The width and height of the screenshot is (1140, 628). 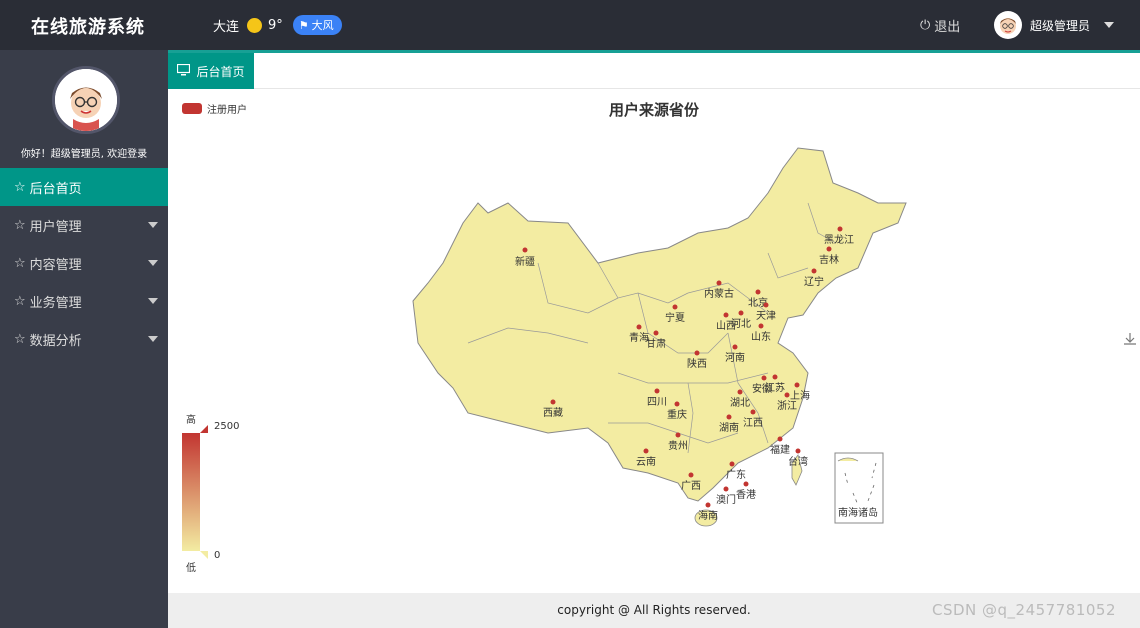 I want to click on sidebar-item-label: 业务管理, so click(x=55, y=303).